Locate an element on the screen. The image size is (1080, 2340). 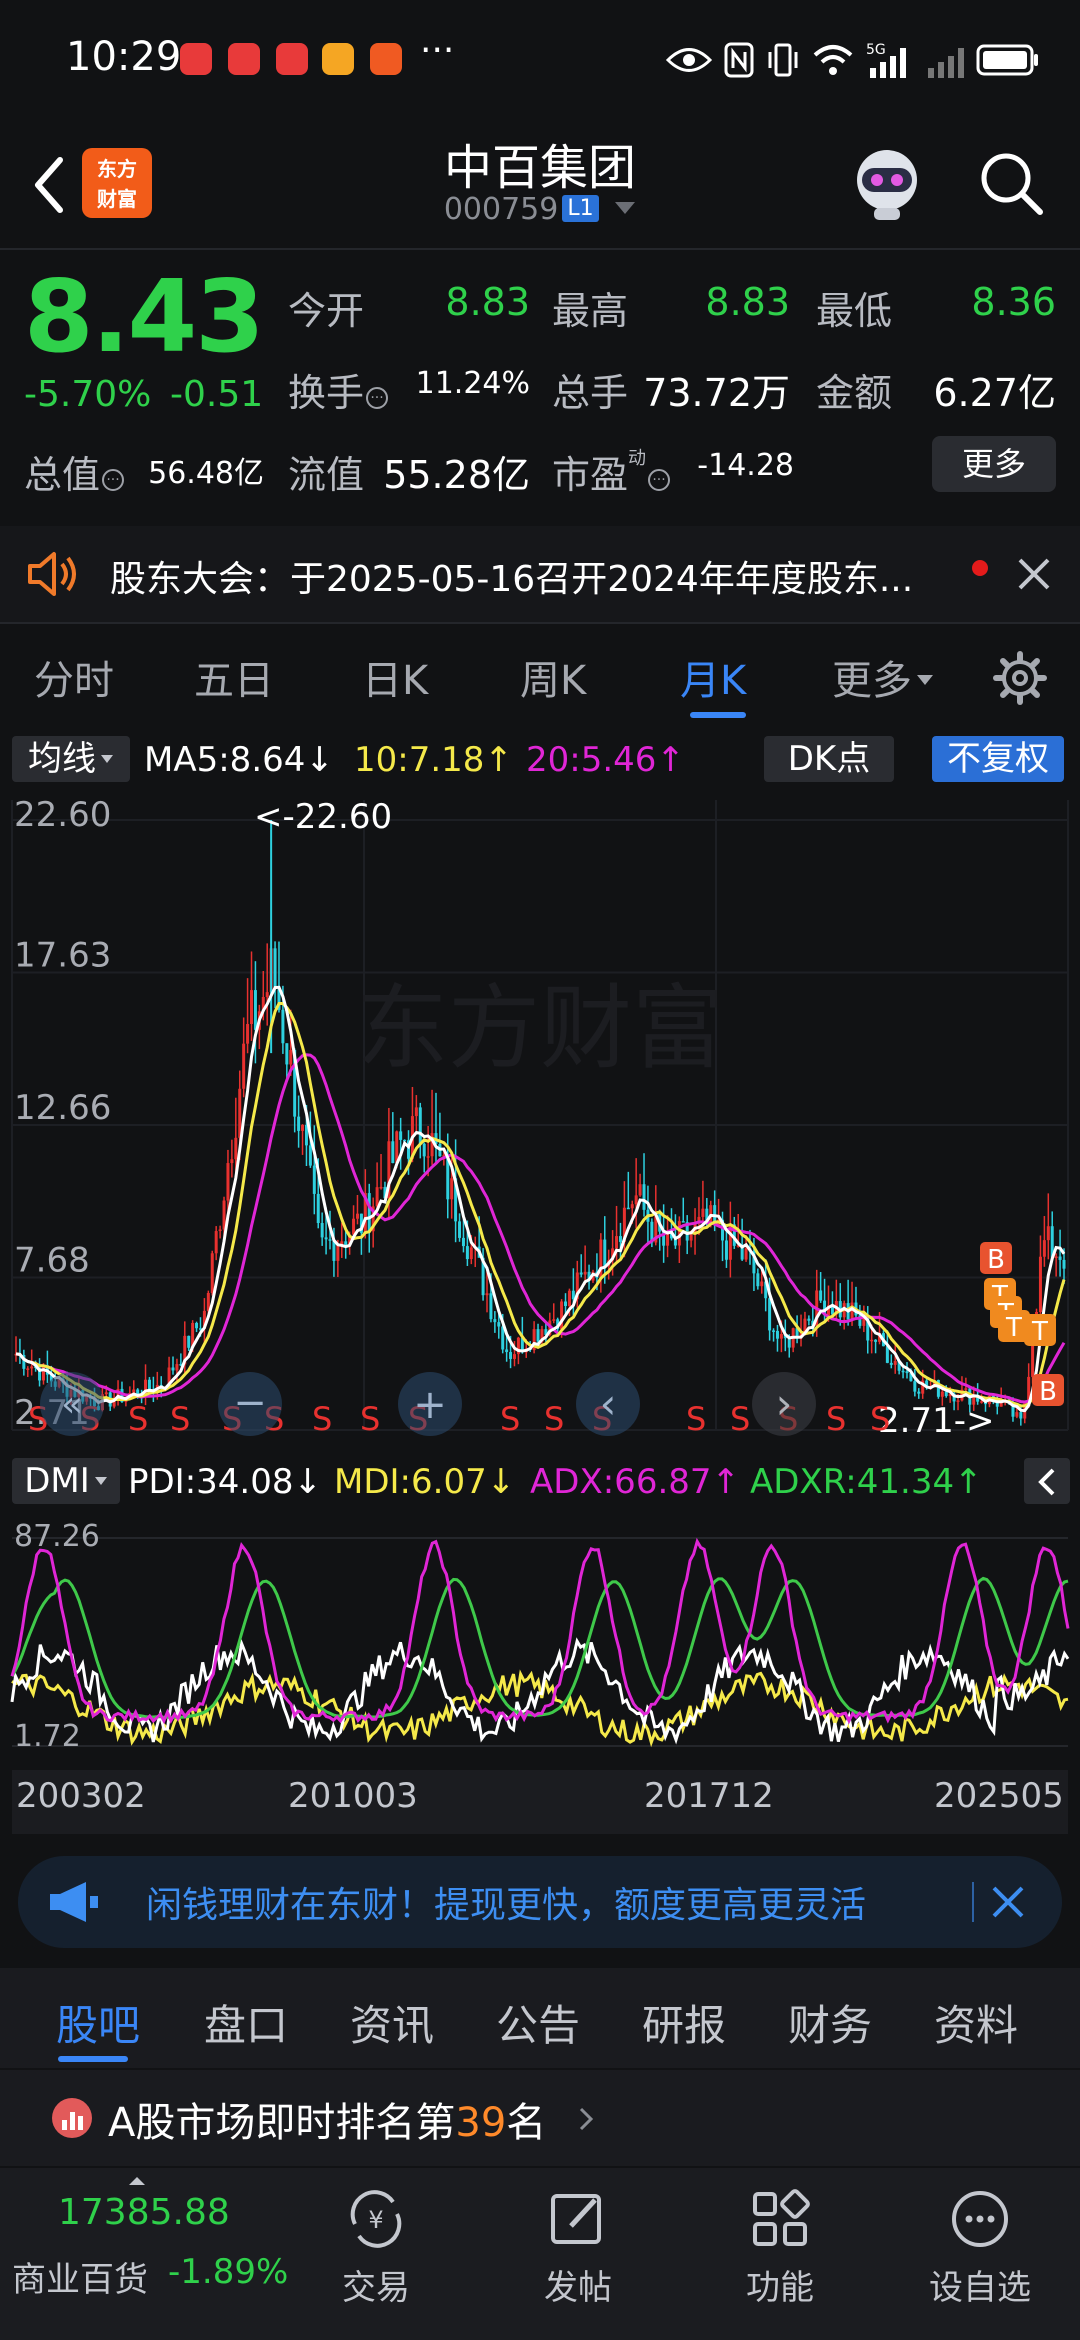
tab-finance: 财务 is located at coordinates (830, 2022).